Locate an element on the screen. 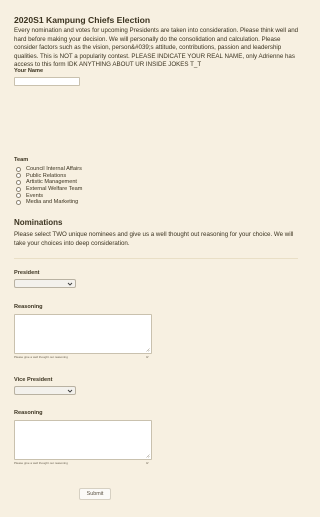  team-option-label: Artistic Management is located at coordinates (51, 182).